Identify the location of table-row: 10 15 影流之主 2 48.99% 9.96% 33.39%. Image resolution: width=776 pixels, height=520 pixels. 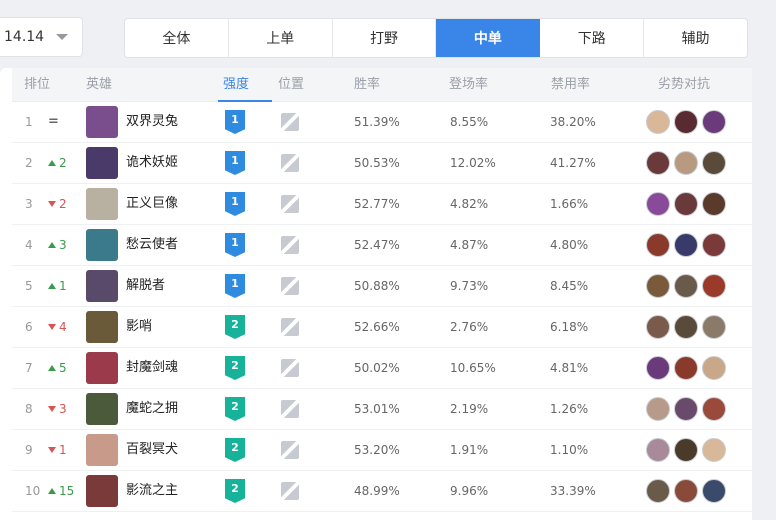
(382, 491).